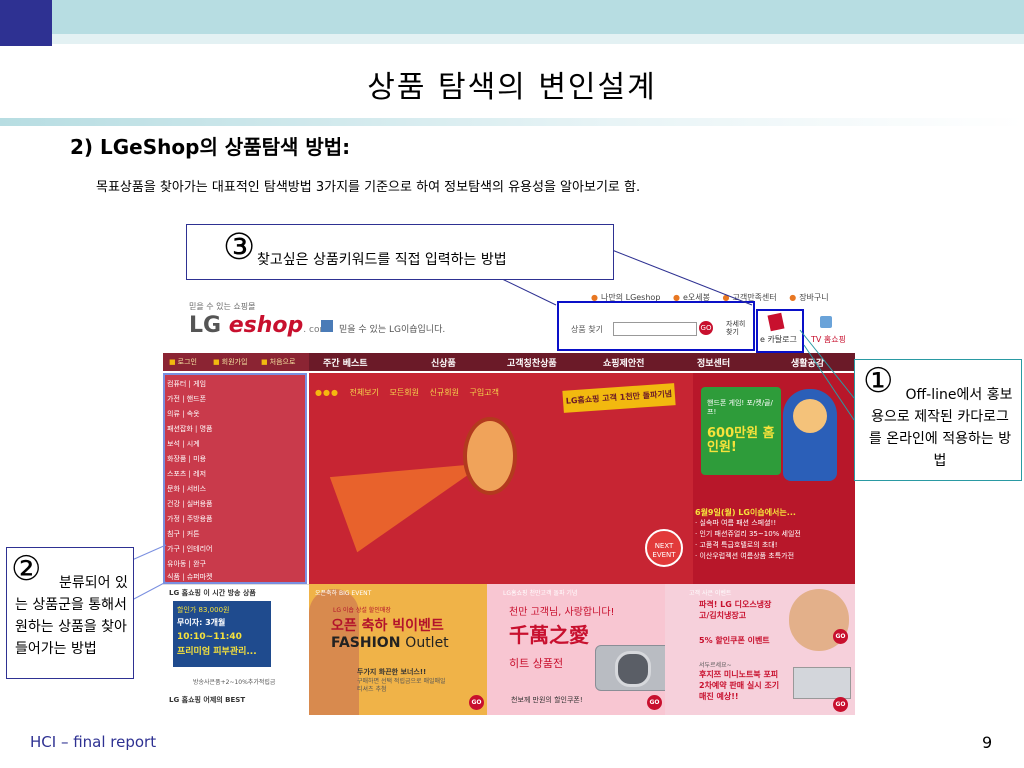 The image size is (1024, 768). I want to click on live-time: 10:10~11:40, so click(209, 637).